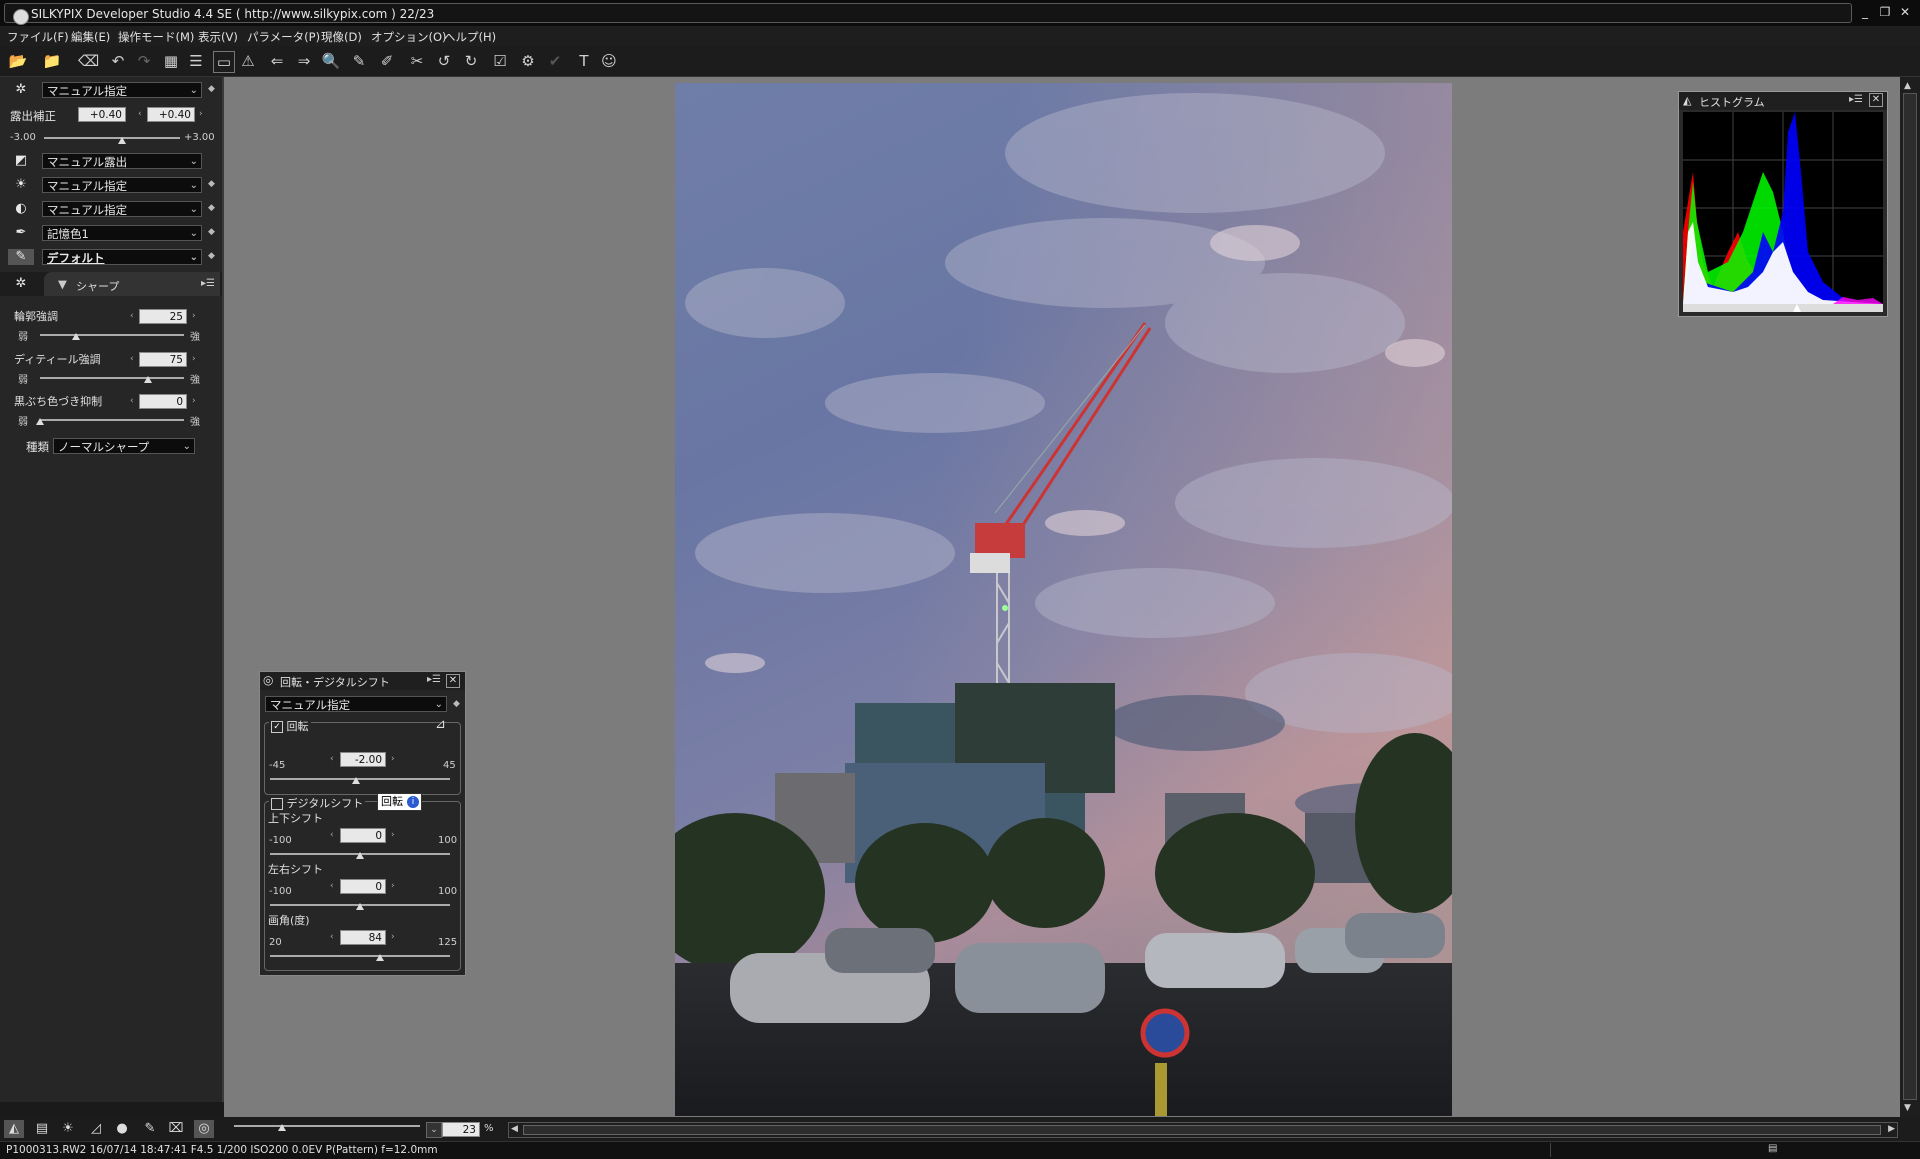  I want to click on histogram-toggle-icon: ◭, so click(14, 1129).